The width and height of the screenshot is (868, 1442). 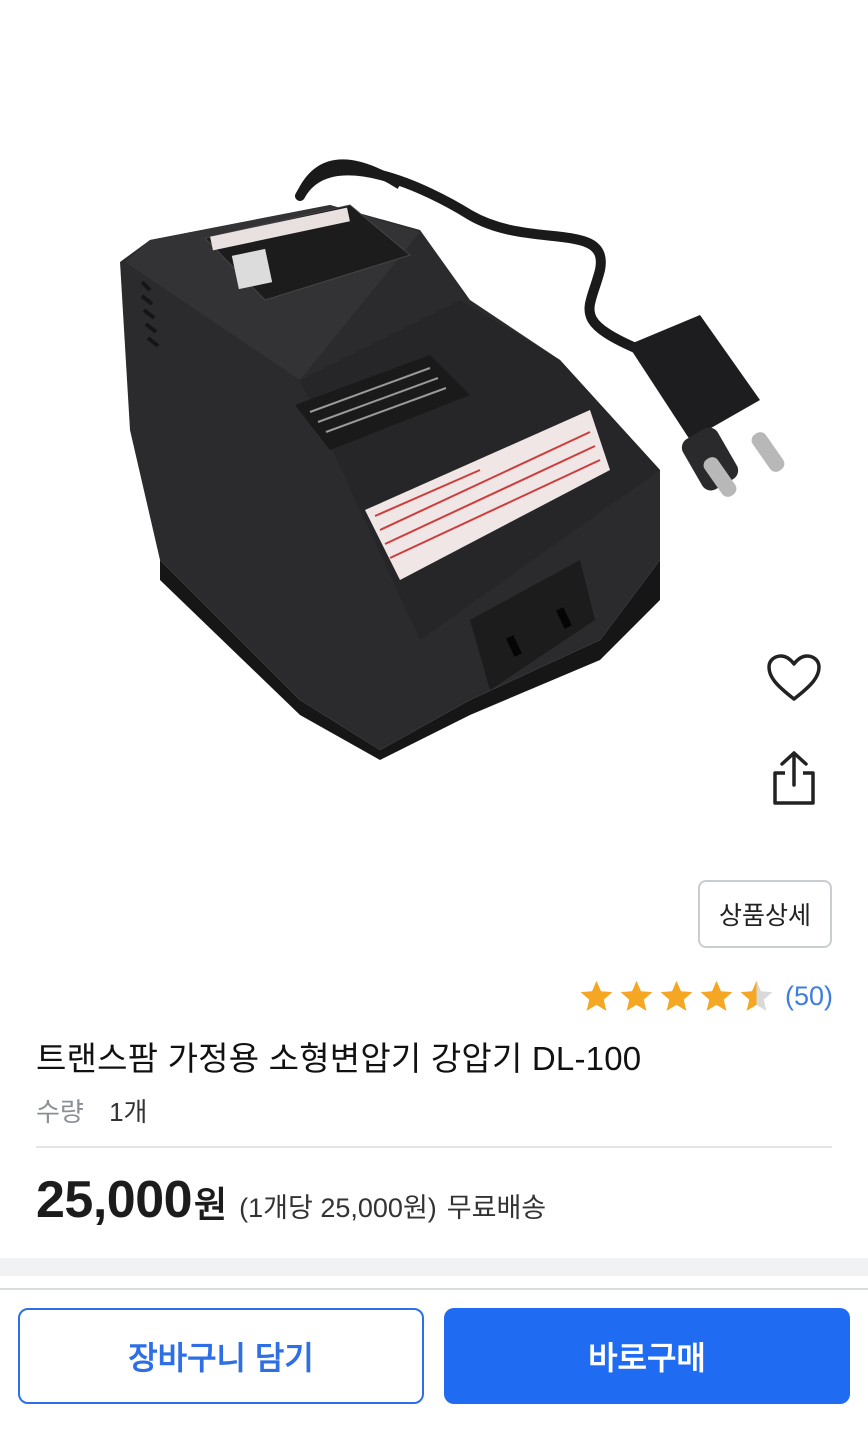 I want to click on product-detail-button: 상품상세, so click(x=765, y=914).